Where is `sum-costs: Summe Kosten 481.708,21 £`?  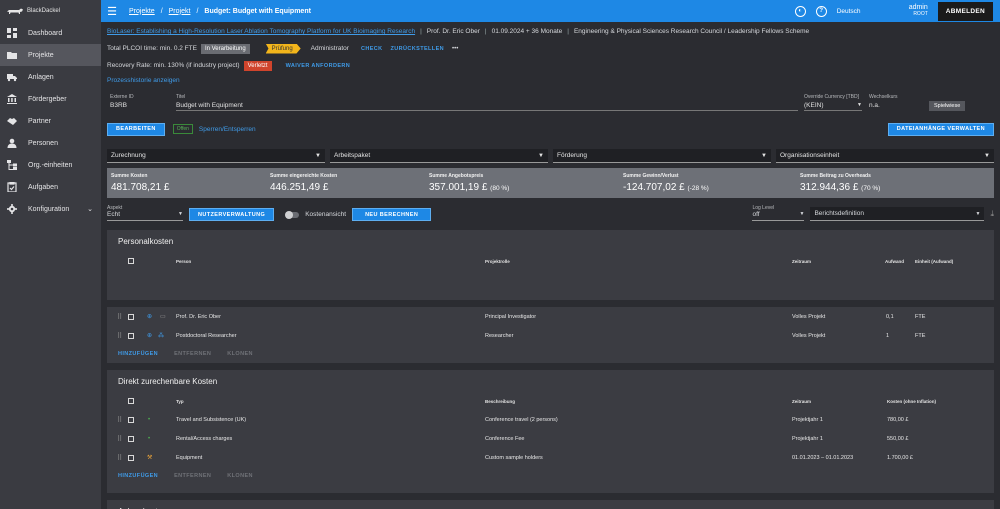 sum-costs: Summe Kosten 481.708,21 £ is located at coordinates (190, 183).